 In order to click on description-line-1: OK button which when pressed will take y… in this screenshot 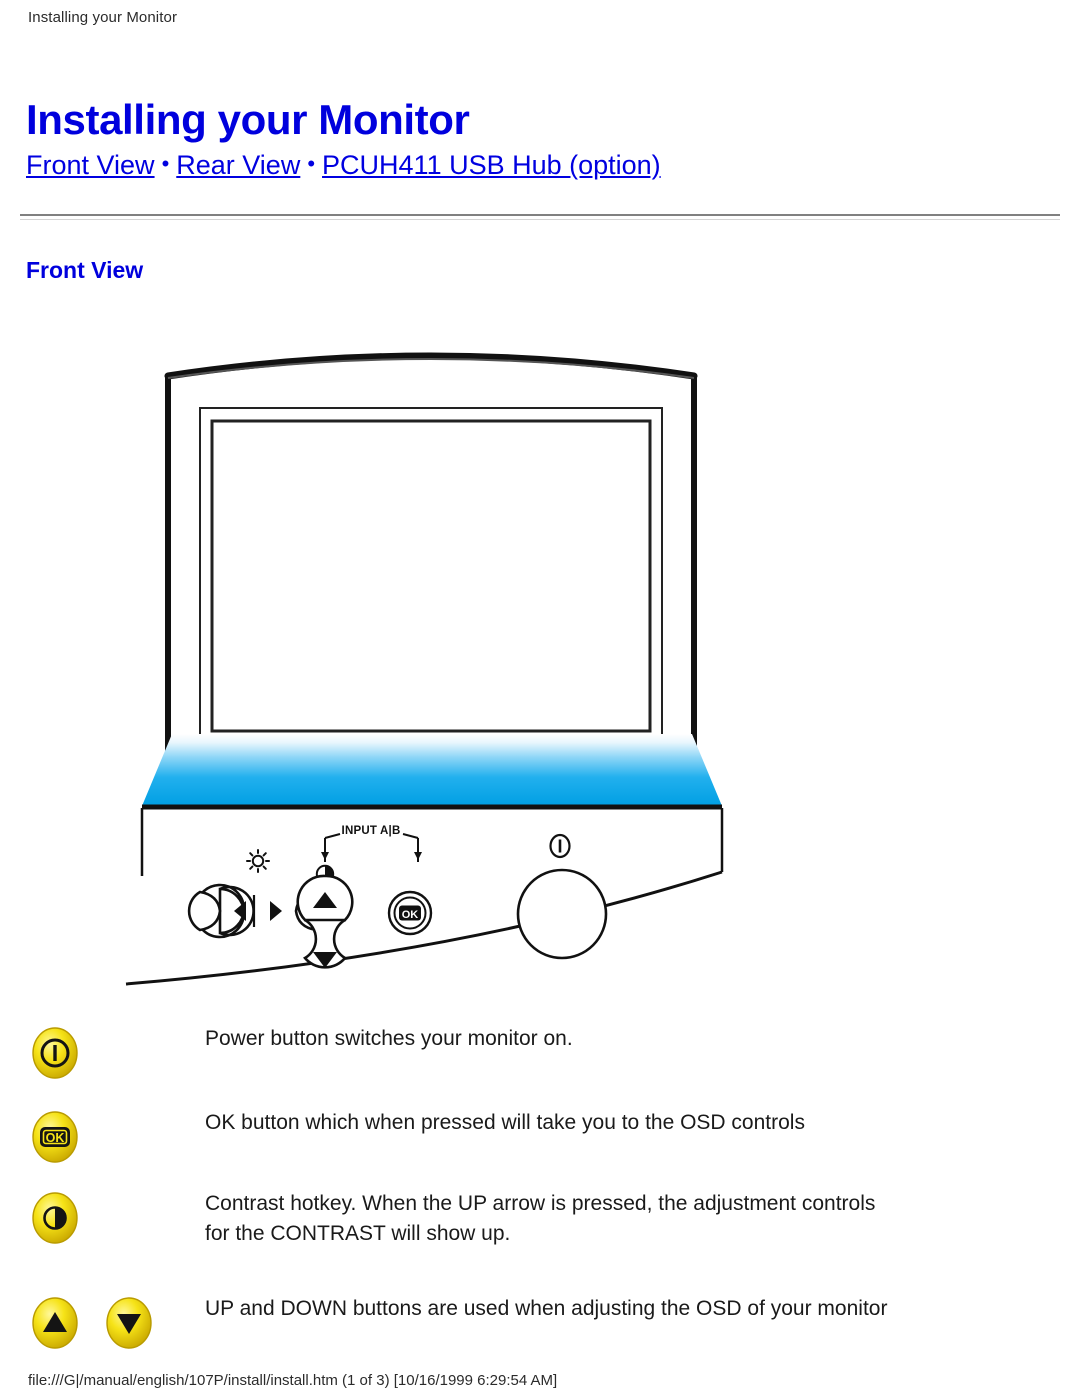, I will do `click(505, 1122)`.